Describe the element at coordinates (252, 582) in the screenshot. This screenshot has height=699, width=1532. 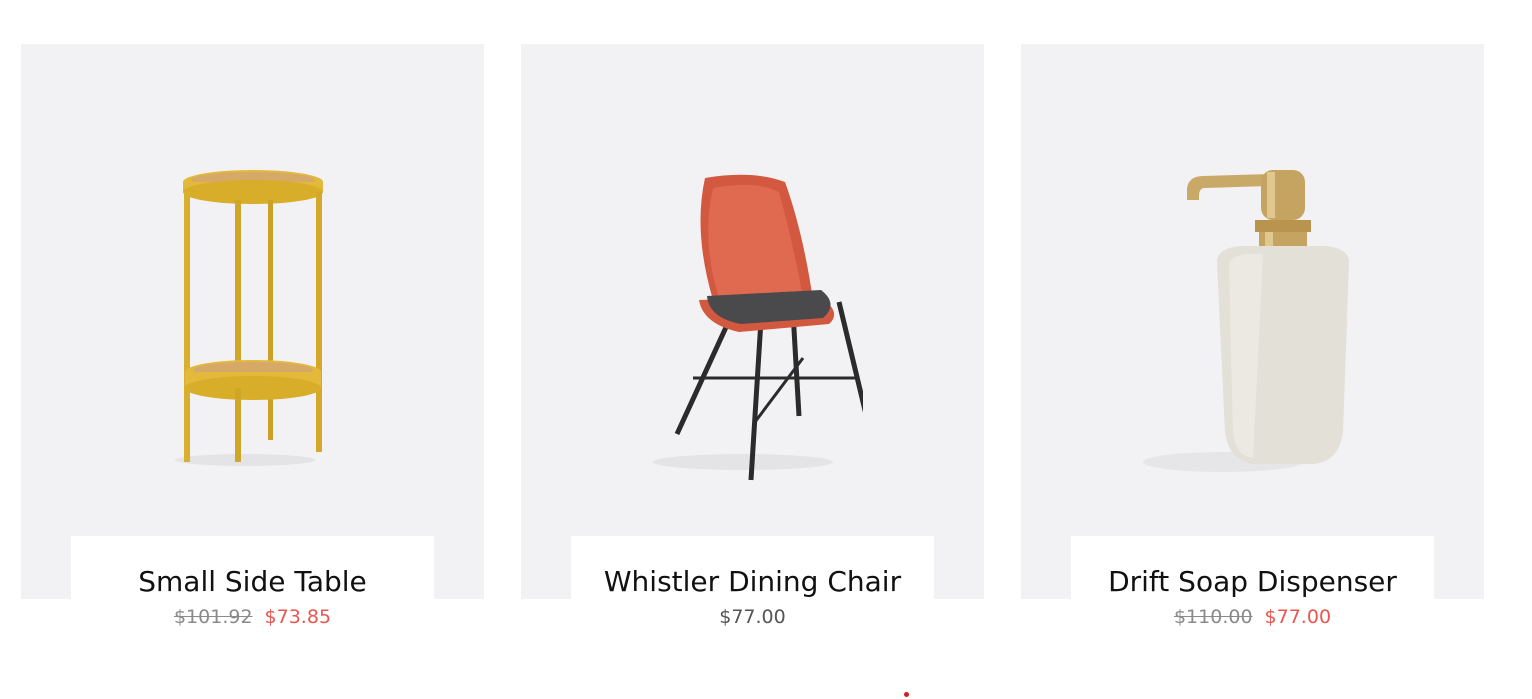
I see `product-title: Small Side Table` at that location.